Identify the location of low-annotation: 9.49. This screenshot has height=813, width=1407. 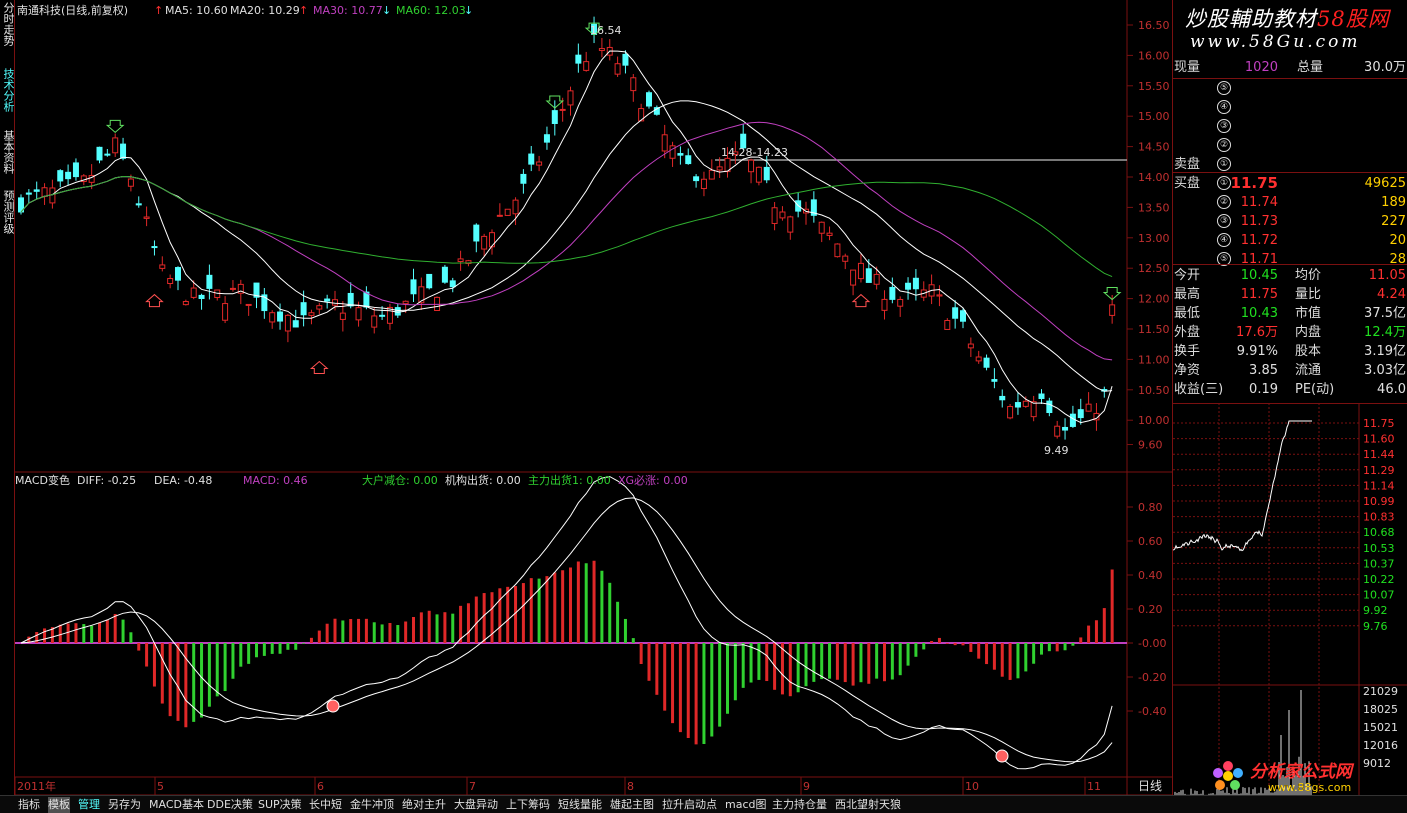
(1056, 450).